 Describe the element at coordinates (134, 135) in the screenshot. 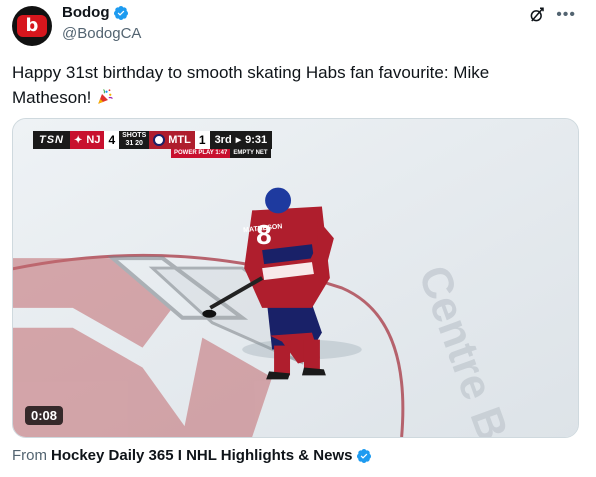

I see `shots-label: SHOTS` at that location.